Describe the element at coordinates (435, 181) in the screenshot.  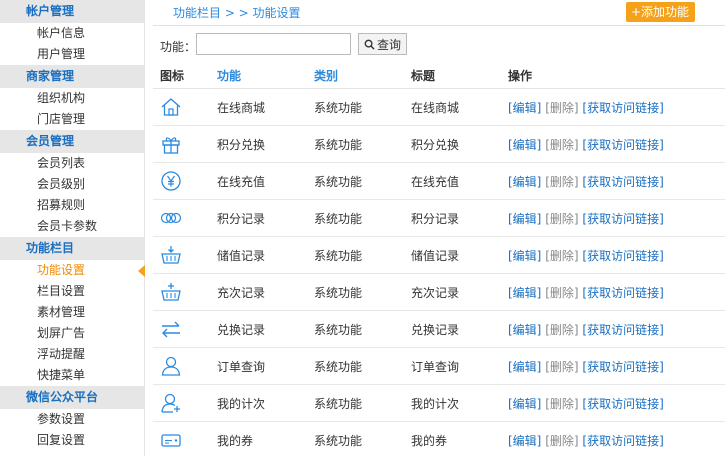
I see `cell-title: 在线充值` at that location.